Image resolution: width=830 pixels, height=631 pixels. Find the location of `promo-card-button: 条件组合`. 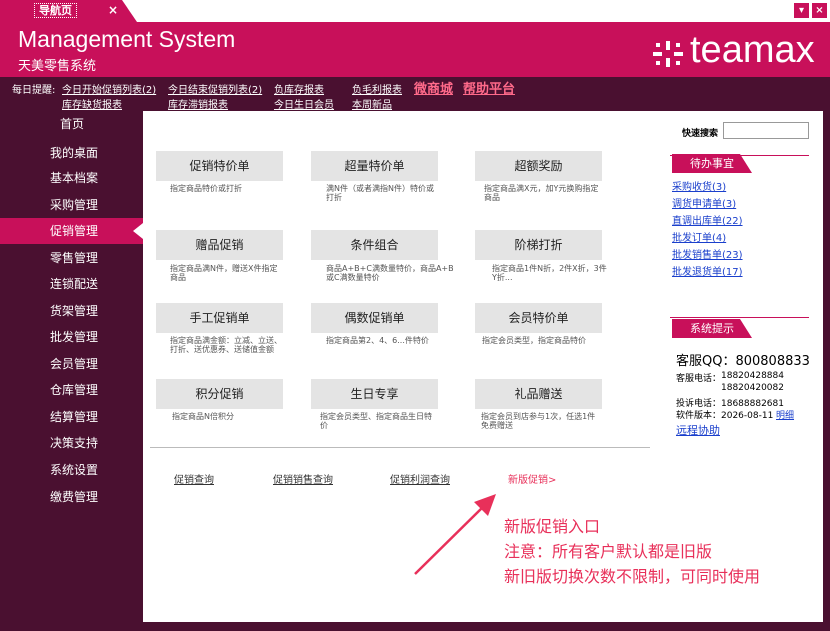

promo-card-button: 条件组合 is located at coordinates (374, 245).